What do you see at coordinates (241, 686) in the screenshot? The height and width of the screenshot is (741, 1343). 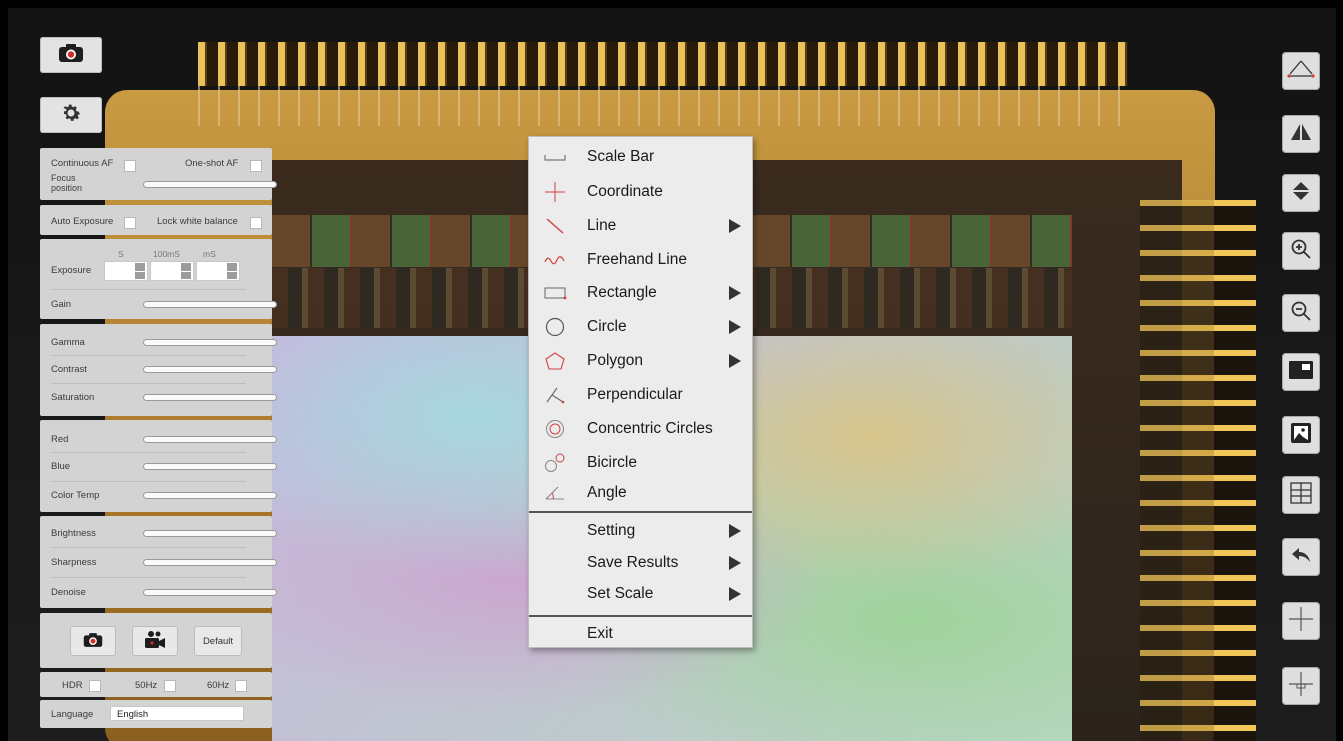 I see `60hz-checkbox` at bounding box center [241, 686].